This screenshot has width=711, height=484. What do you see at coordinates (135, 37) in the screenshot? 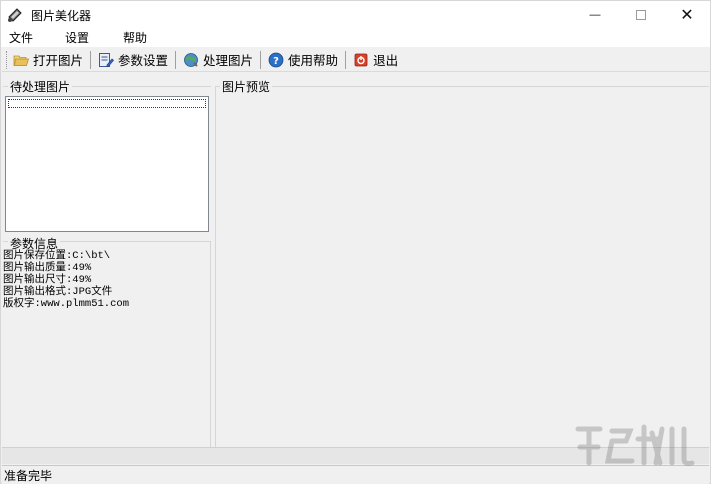
I see `menu-help: 帮助` at bounding box center [135, 37].